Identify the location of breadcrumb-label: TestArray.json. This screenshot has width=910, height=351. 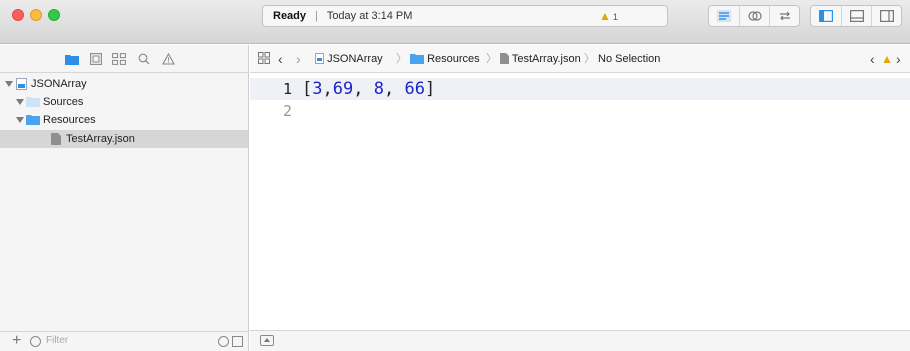
(546, 59).